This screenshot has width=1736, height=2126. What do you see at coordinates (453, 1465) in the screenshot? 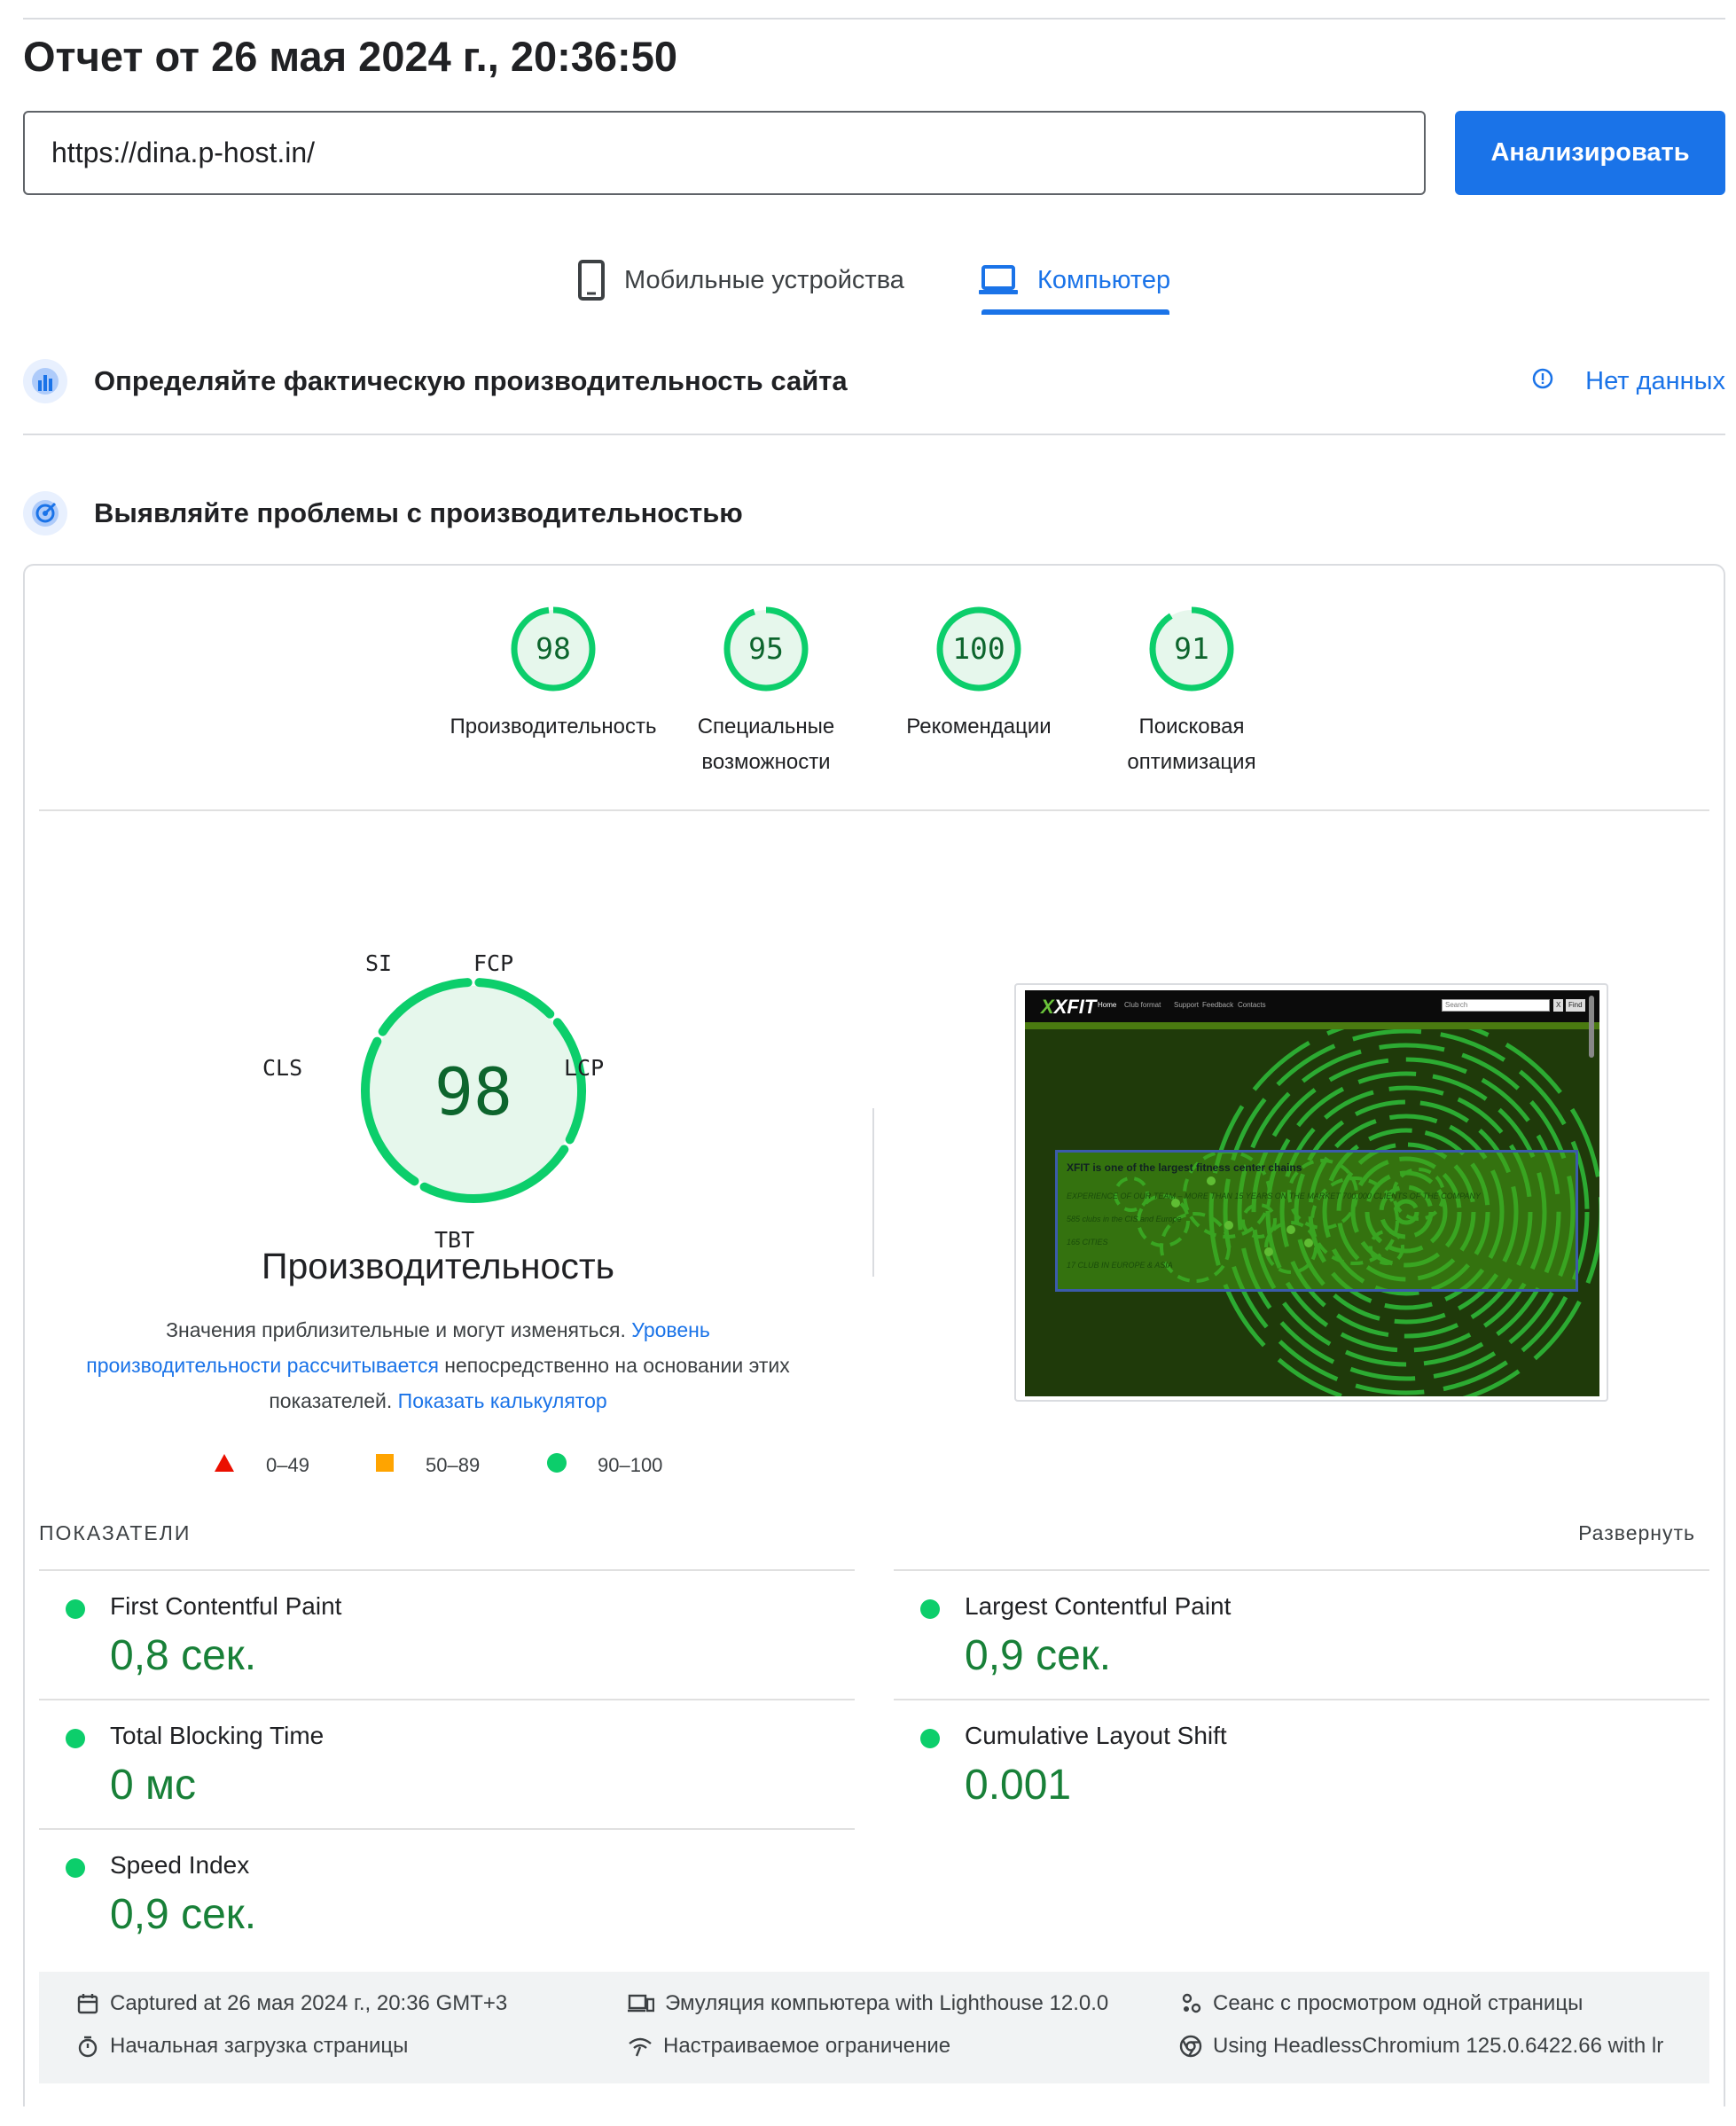
I see `legend-average-label: 50–89` at bounding box center [453, 1465].